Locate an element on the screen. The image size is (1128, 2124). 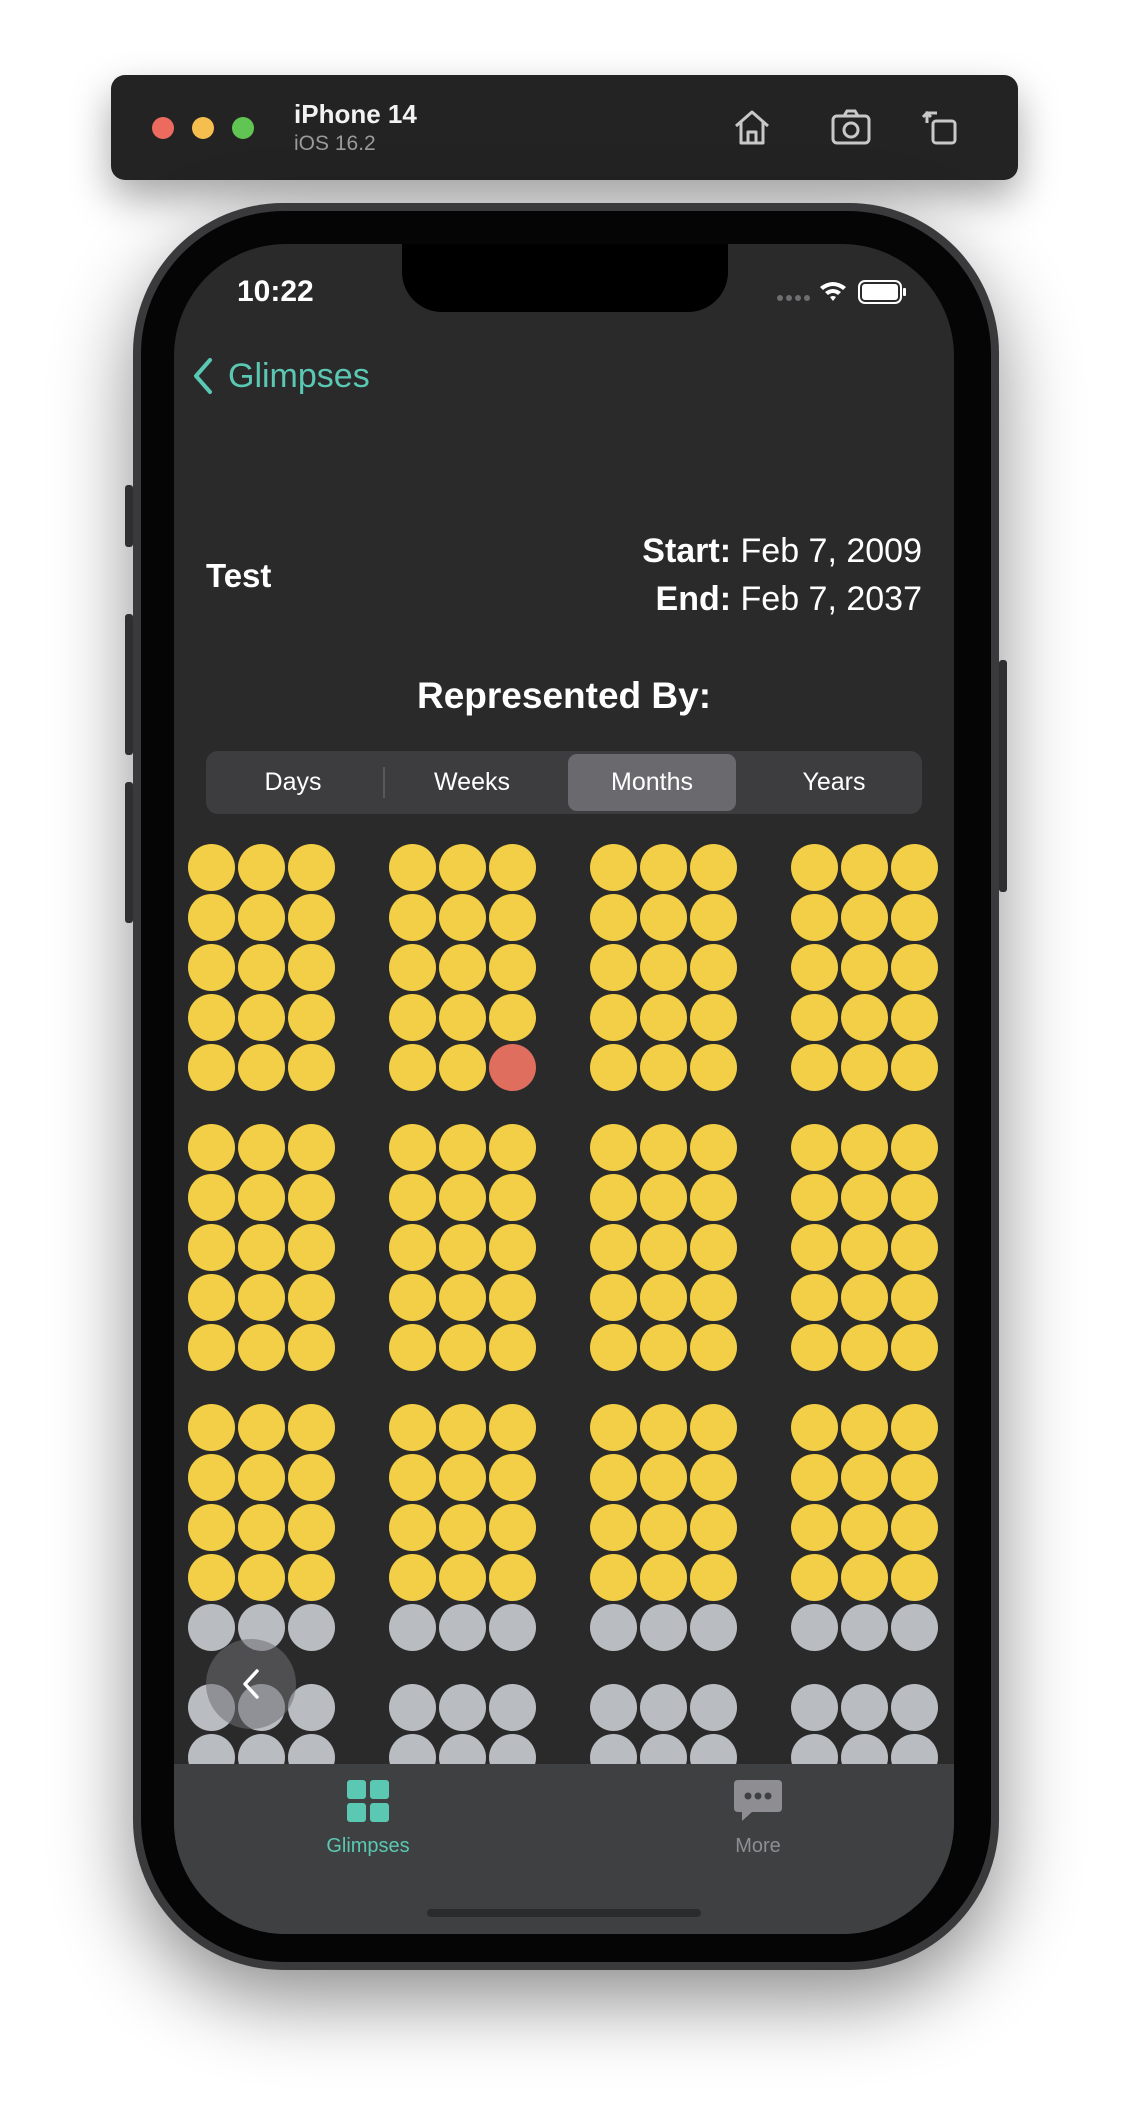
rotate-icon is located at coordinates (941, 127).